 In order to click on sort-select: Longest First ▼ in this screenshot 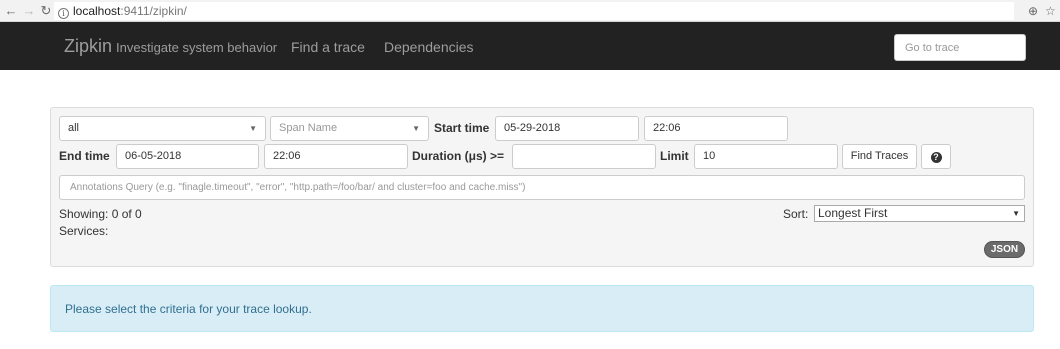, I will do `click(919, 213)`.